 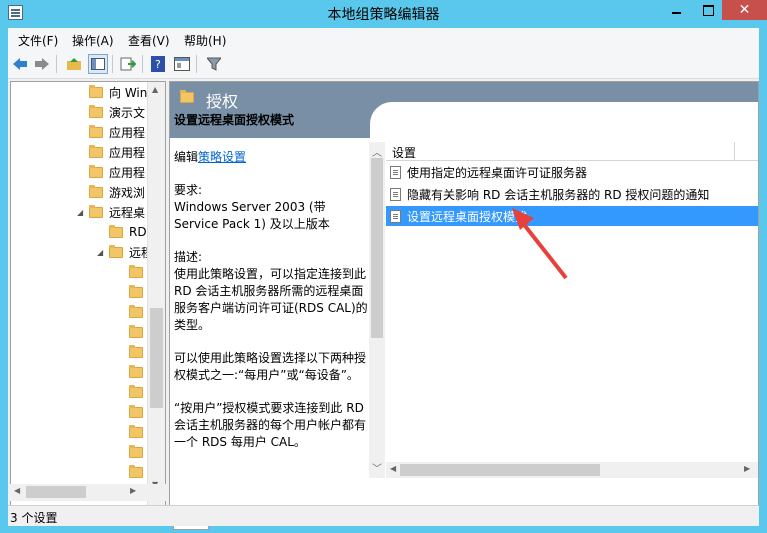 I want to click on tree-item: 演示文, so click(x=117, y=112).